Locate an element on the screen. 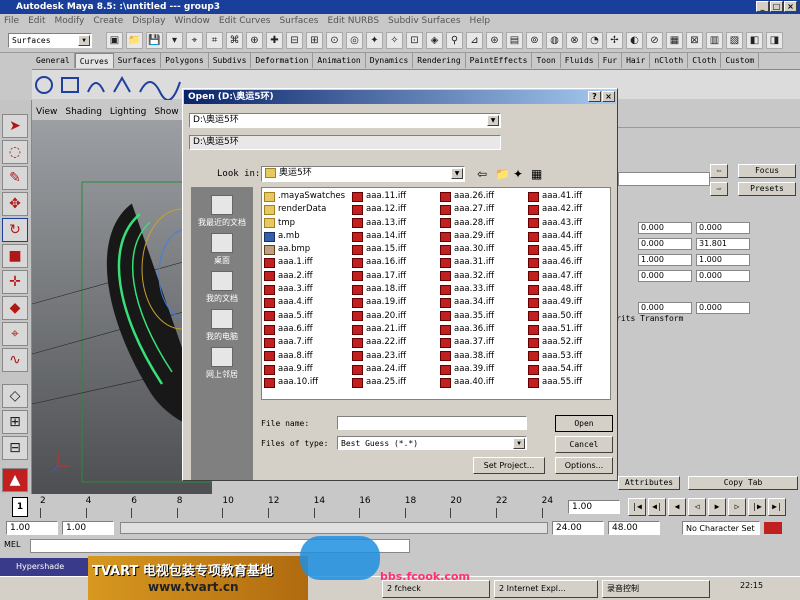 This screenshot has height=600, width=800. end-time-field: 48.00 is located at coordinates (634, 528).